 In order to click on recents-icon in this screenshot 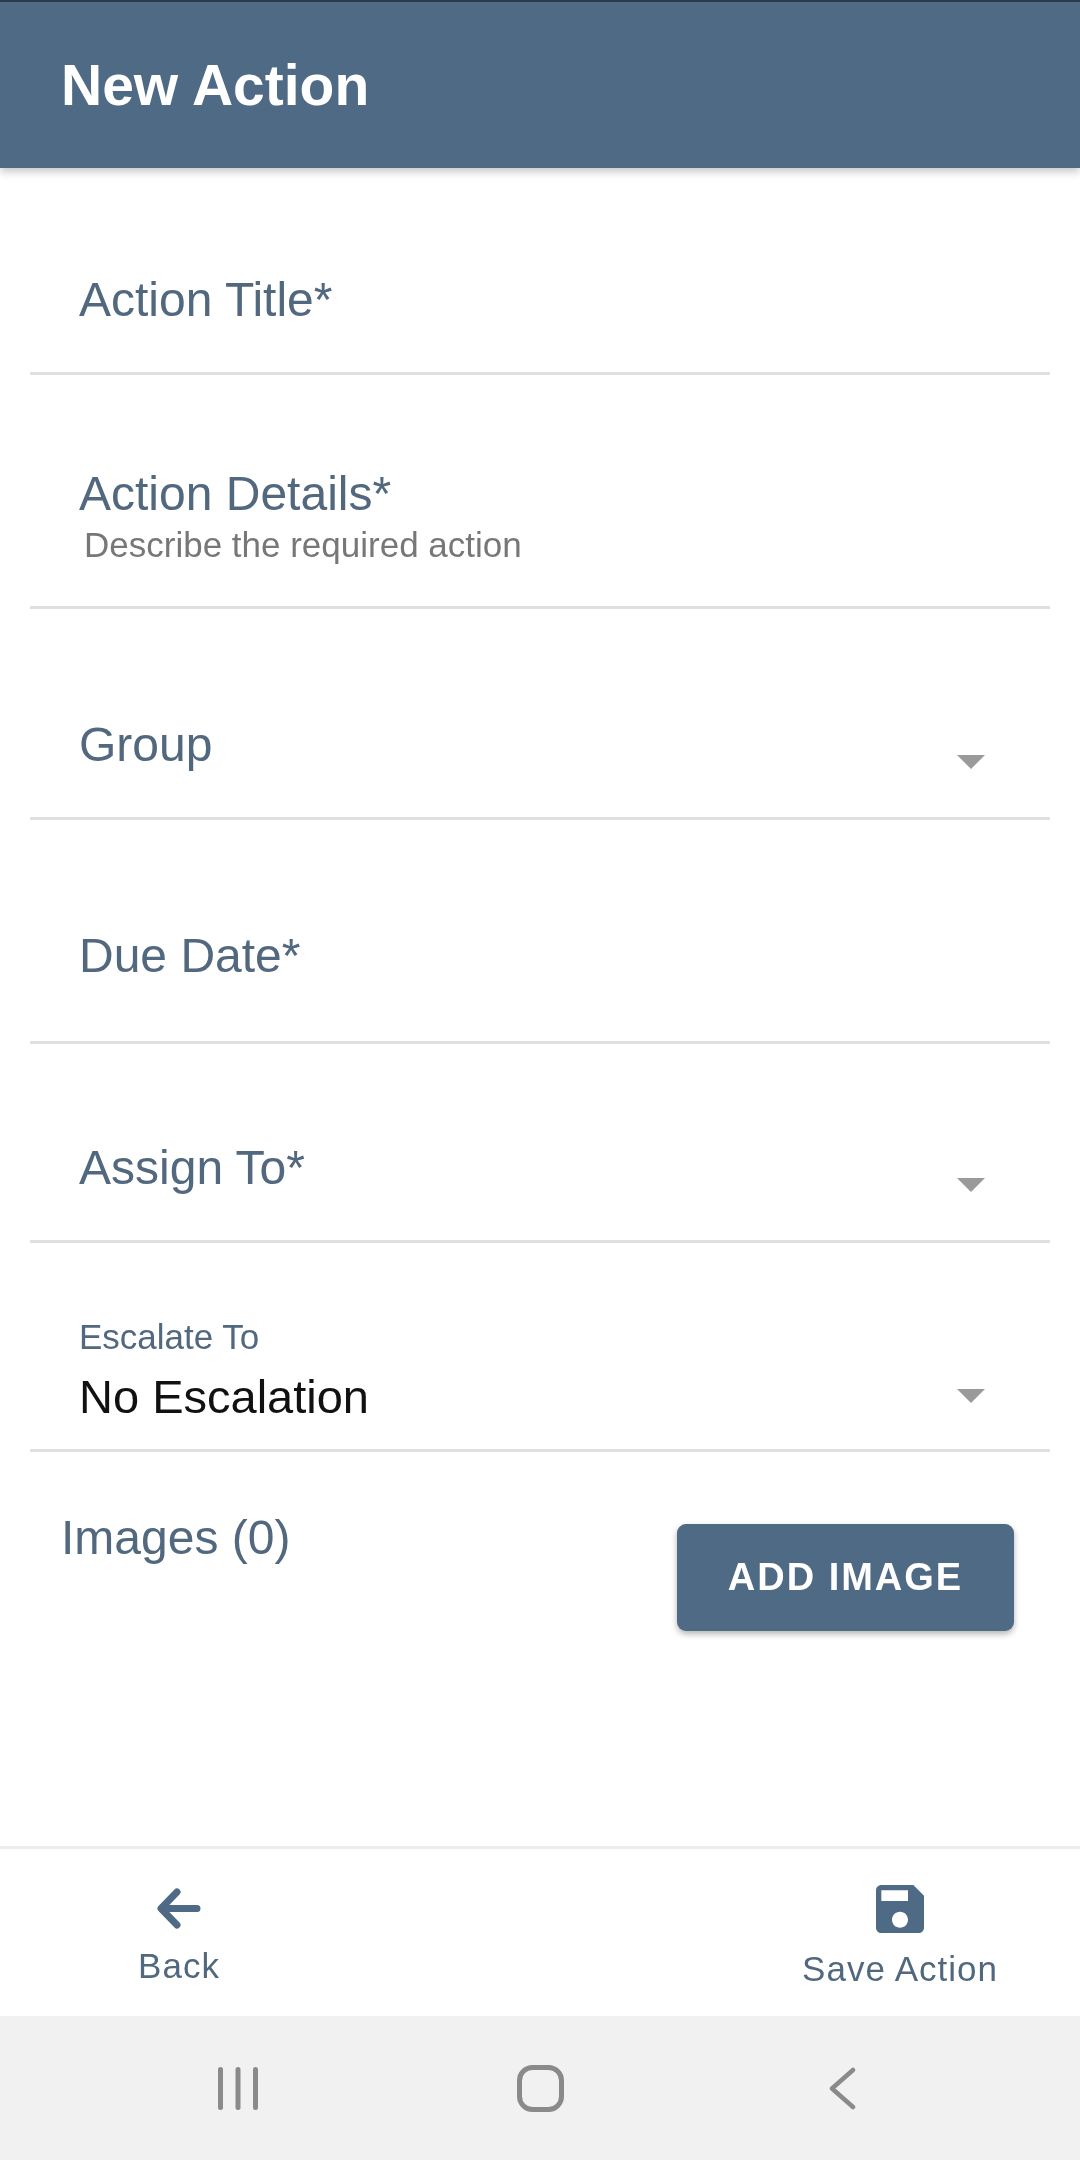, I will do `click(238, 2088)`.